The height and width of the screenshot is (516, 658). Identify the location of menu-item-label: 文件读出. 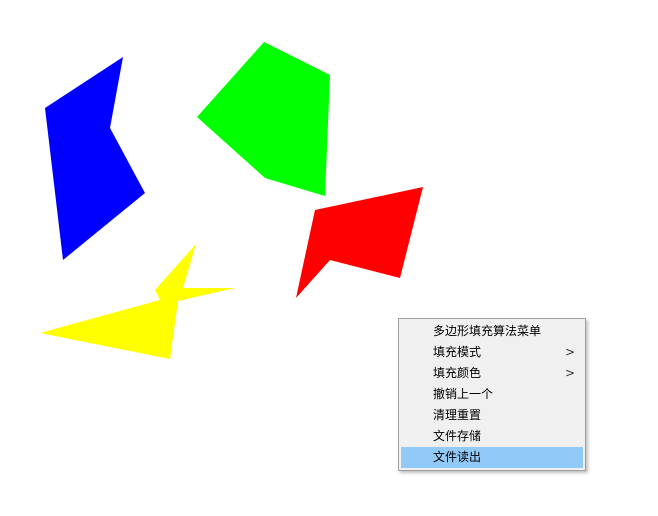
(457, 457).